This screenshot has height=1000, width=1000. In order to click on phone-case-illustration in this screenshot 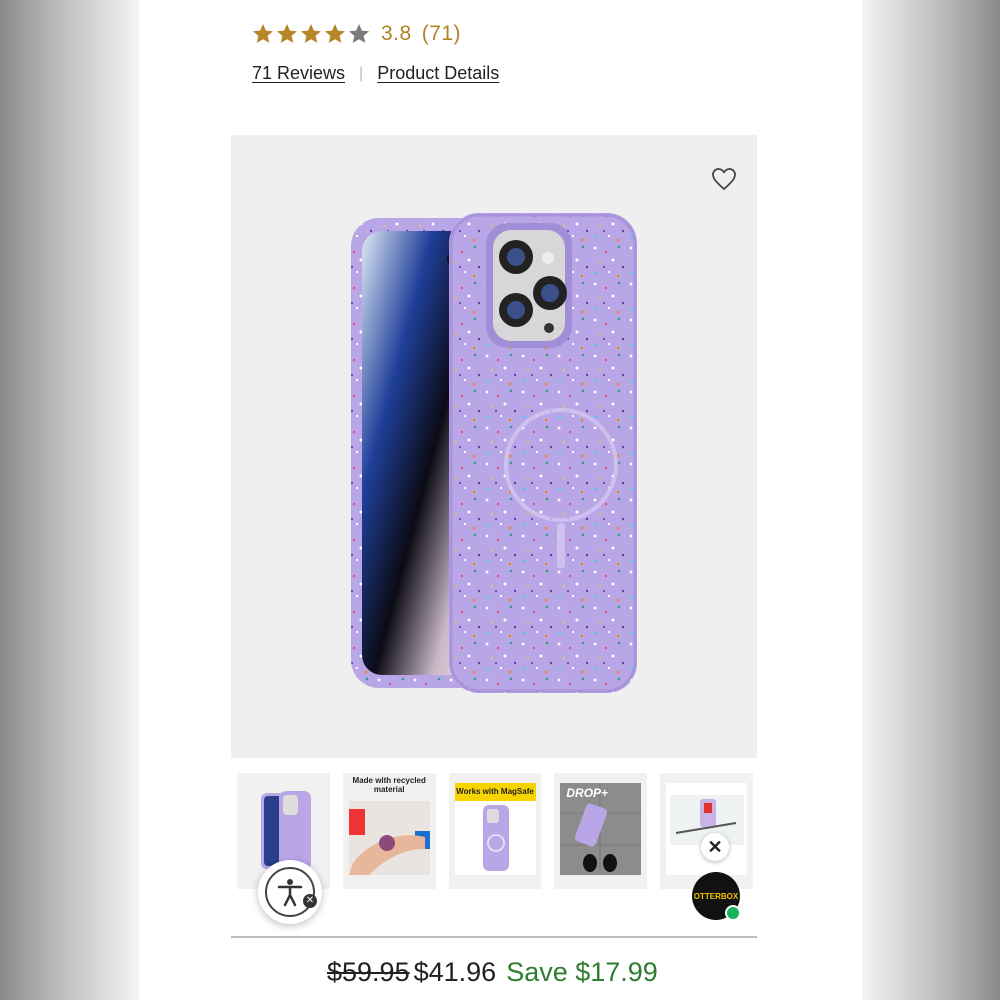, I will do `click(494, 453)`.